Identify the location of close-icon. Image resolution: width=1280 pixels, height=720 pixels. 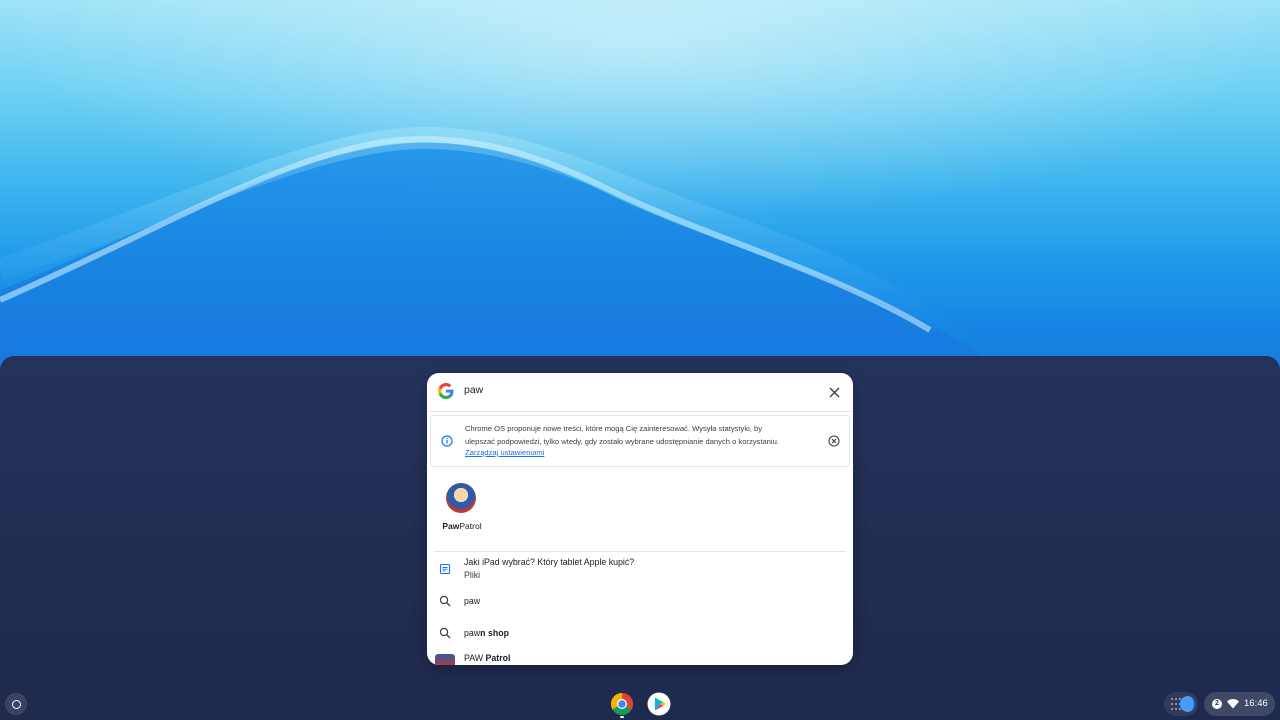
(834, 392).